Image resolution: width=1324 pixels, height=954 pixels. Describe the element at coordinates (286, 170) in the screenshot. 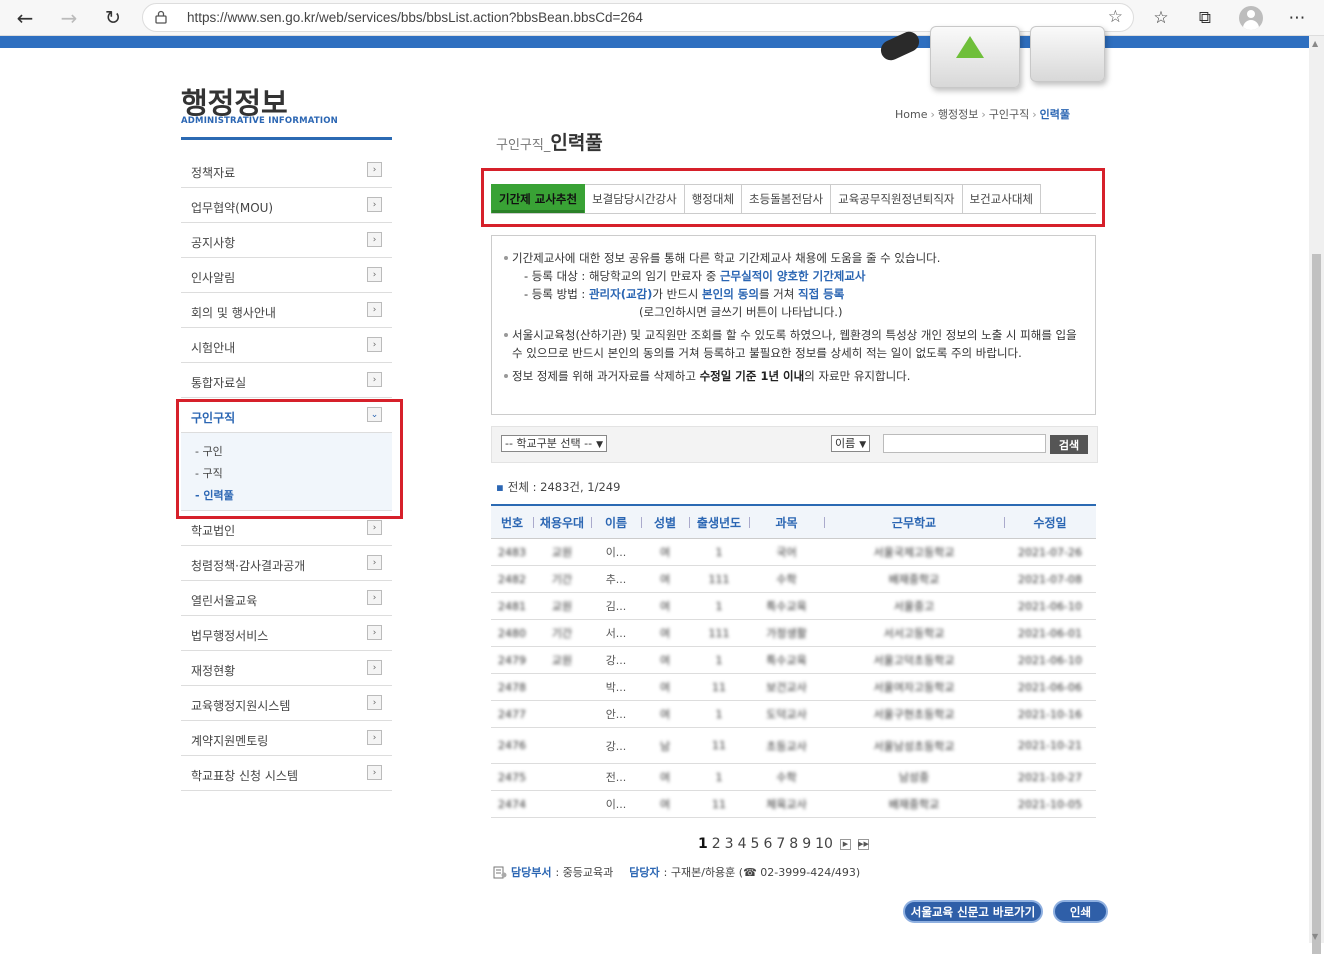

I see `menu-item-policy: 정책자료 ›` at that location.